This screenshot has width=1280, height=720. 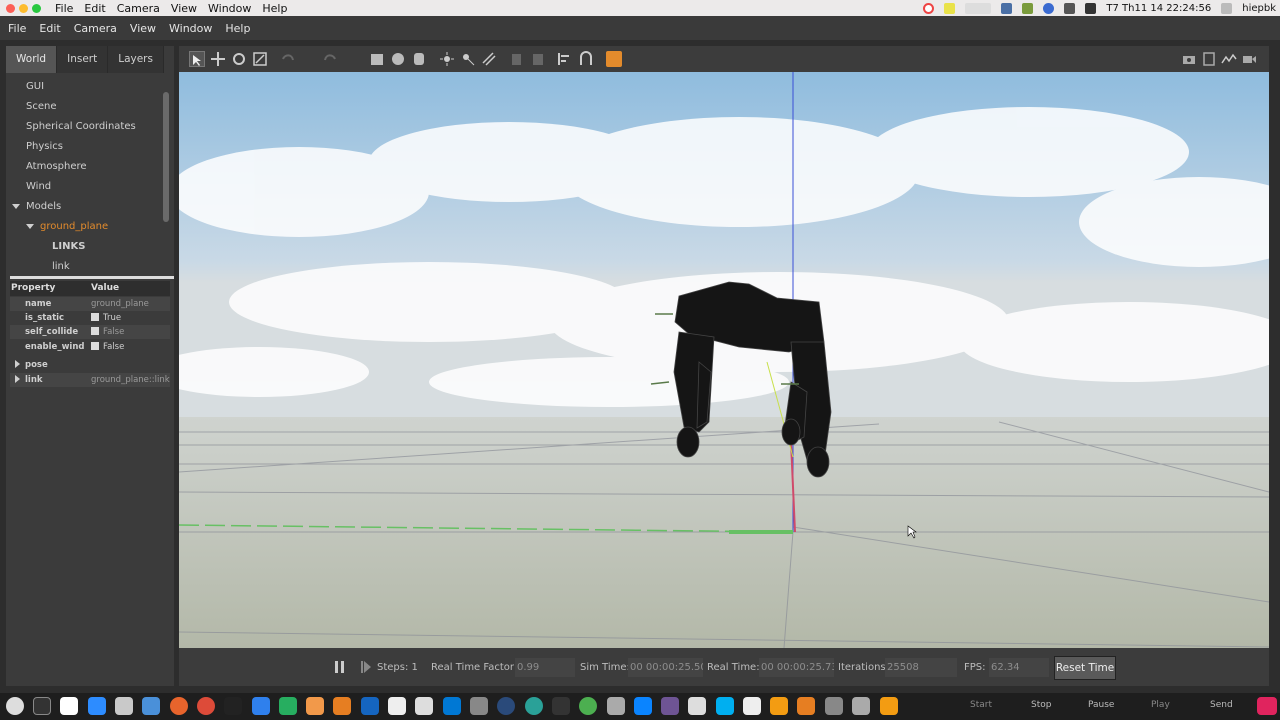 I want to click on prop-row-pose: pose, so click(x=90, y=365).